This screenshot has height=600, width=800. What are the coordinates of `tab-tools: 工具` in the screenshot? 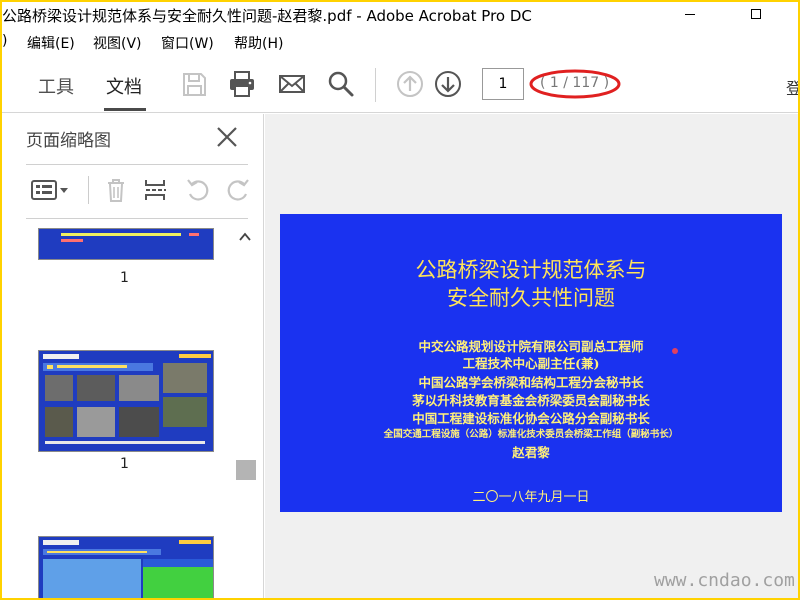 It's located at (56, 86).